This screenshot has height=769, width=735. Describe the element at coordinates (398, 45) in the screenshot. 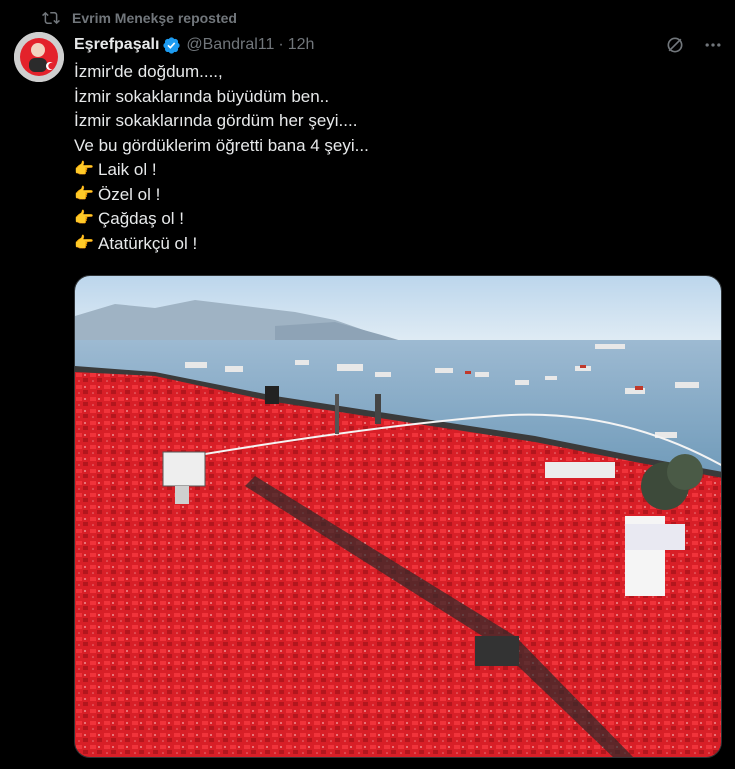

I see `tweet-header: Eşrefpaşalı @Bandral11 · 12h` at that location.